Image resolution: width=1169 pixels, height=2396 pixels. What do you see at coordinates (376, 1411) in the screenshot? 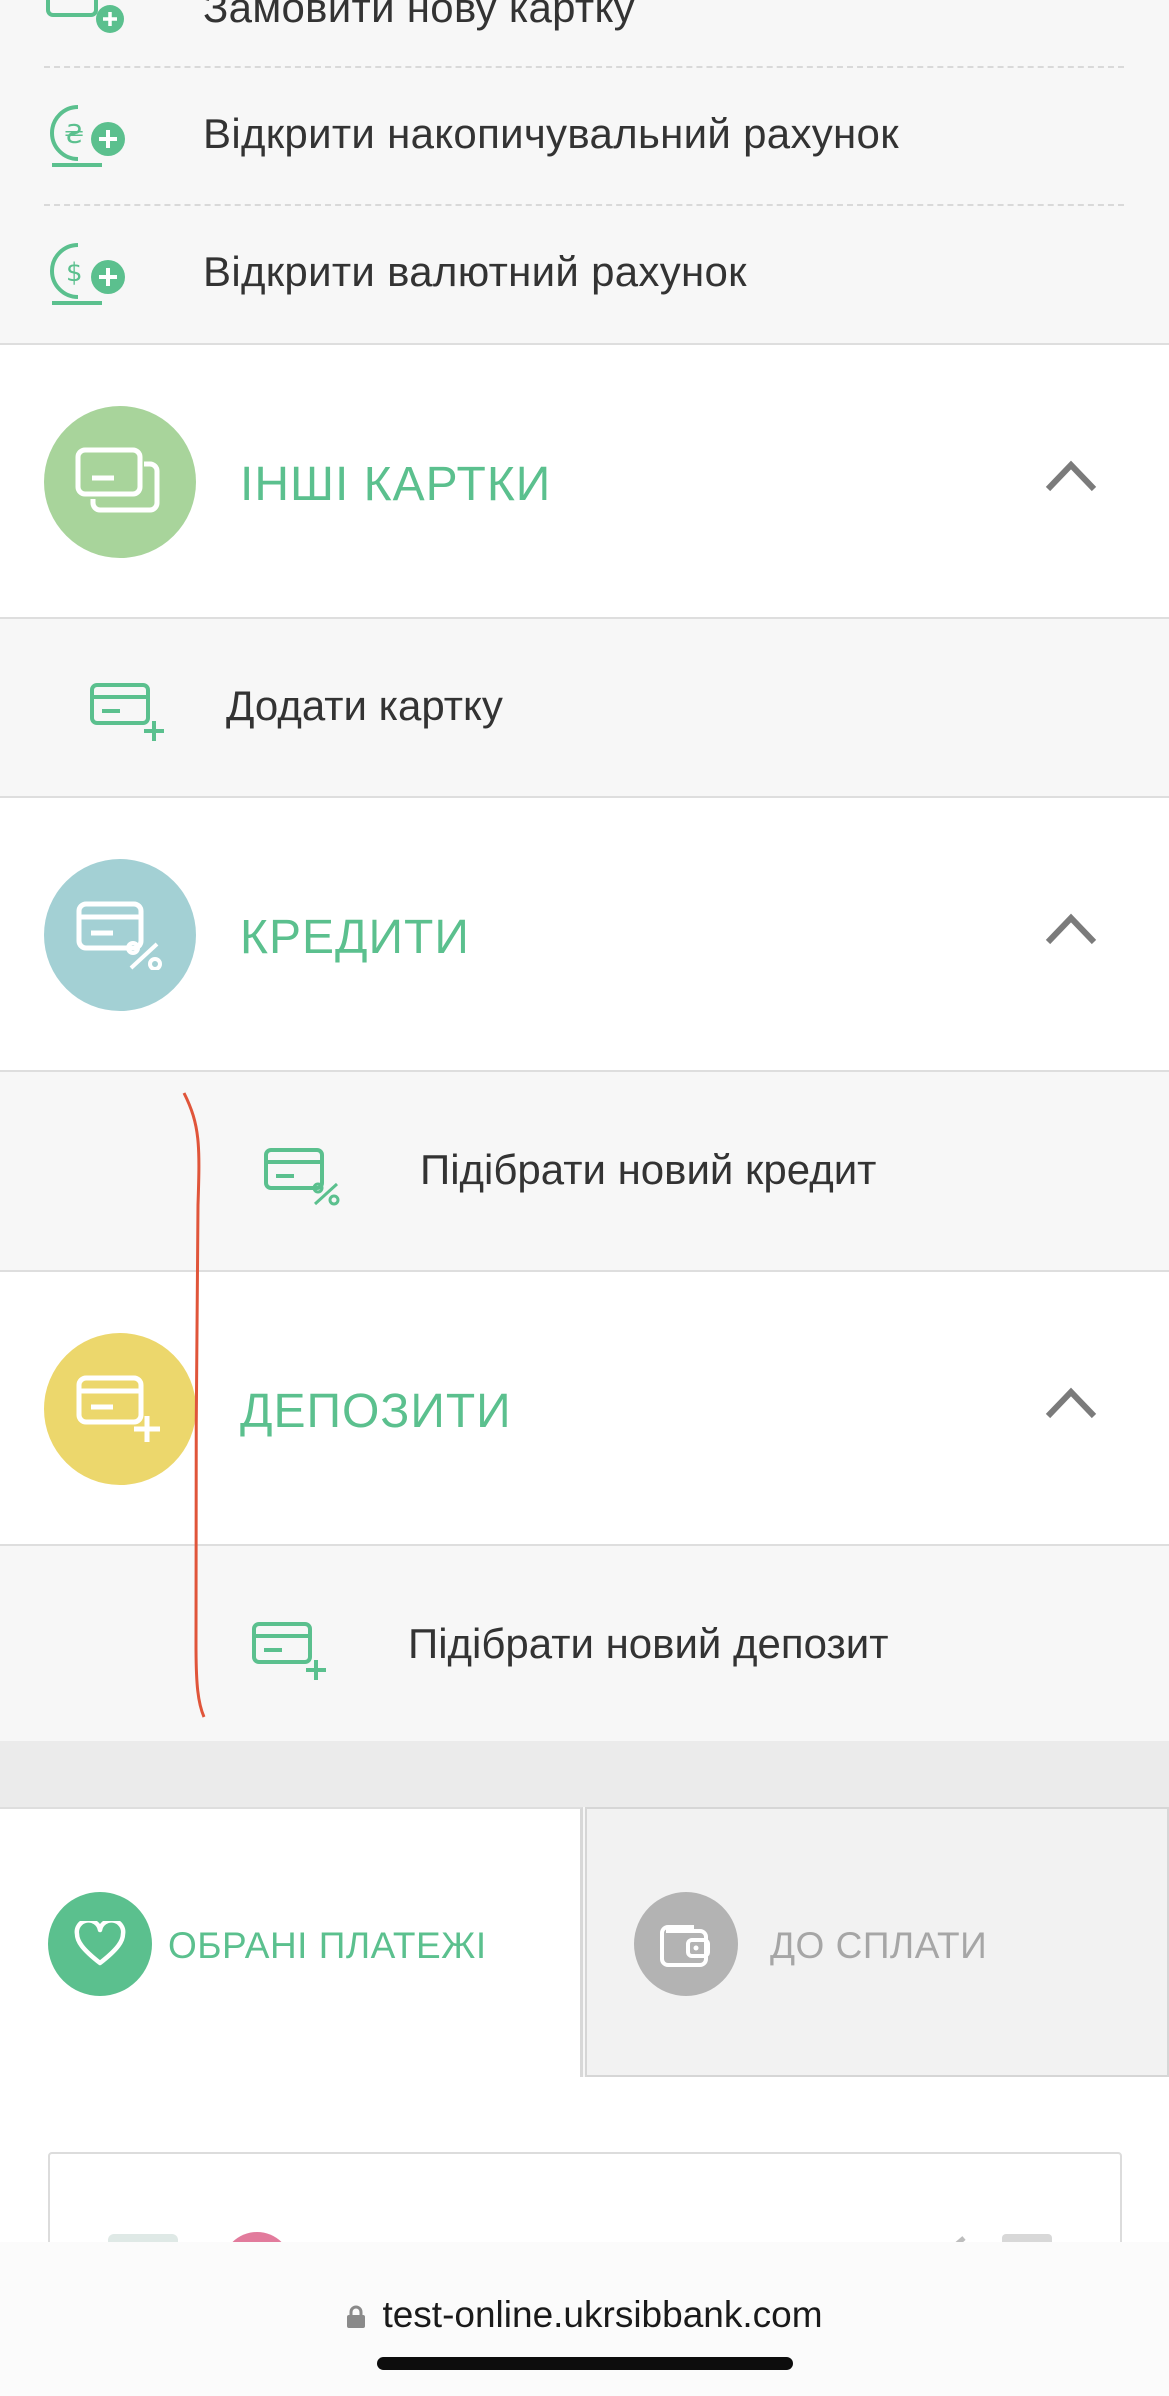
I see `section-title: ДЕПОЗИТИ` at bounding box center [376, 1411].